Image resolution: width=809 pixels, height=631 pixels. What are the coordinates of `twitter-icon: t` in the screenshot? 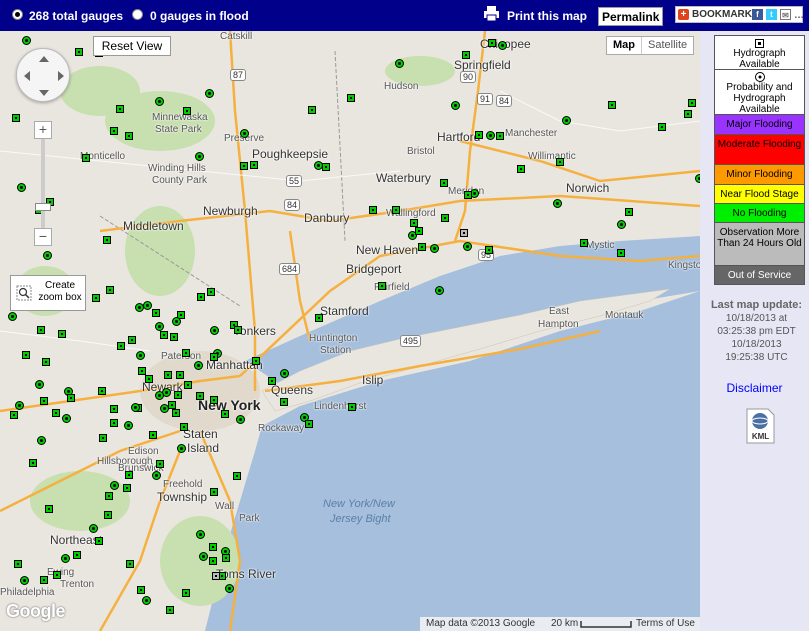 It's located at (771, 14).